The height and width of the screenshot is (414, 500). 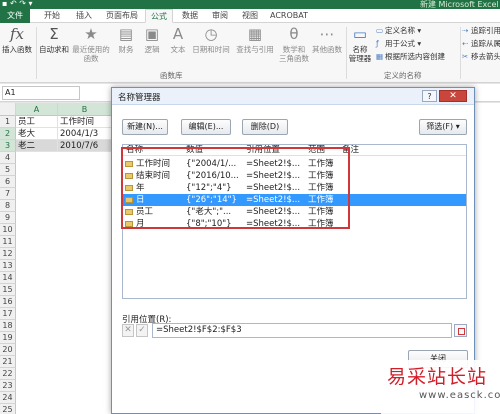 I want to click on title-bar: ▪ ↶ ↷ ▾ 新建 Microsoft Excel, so click(x=250, y=4).